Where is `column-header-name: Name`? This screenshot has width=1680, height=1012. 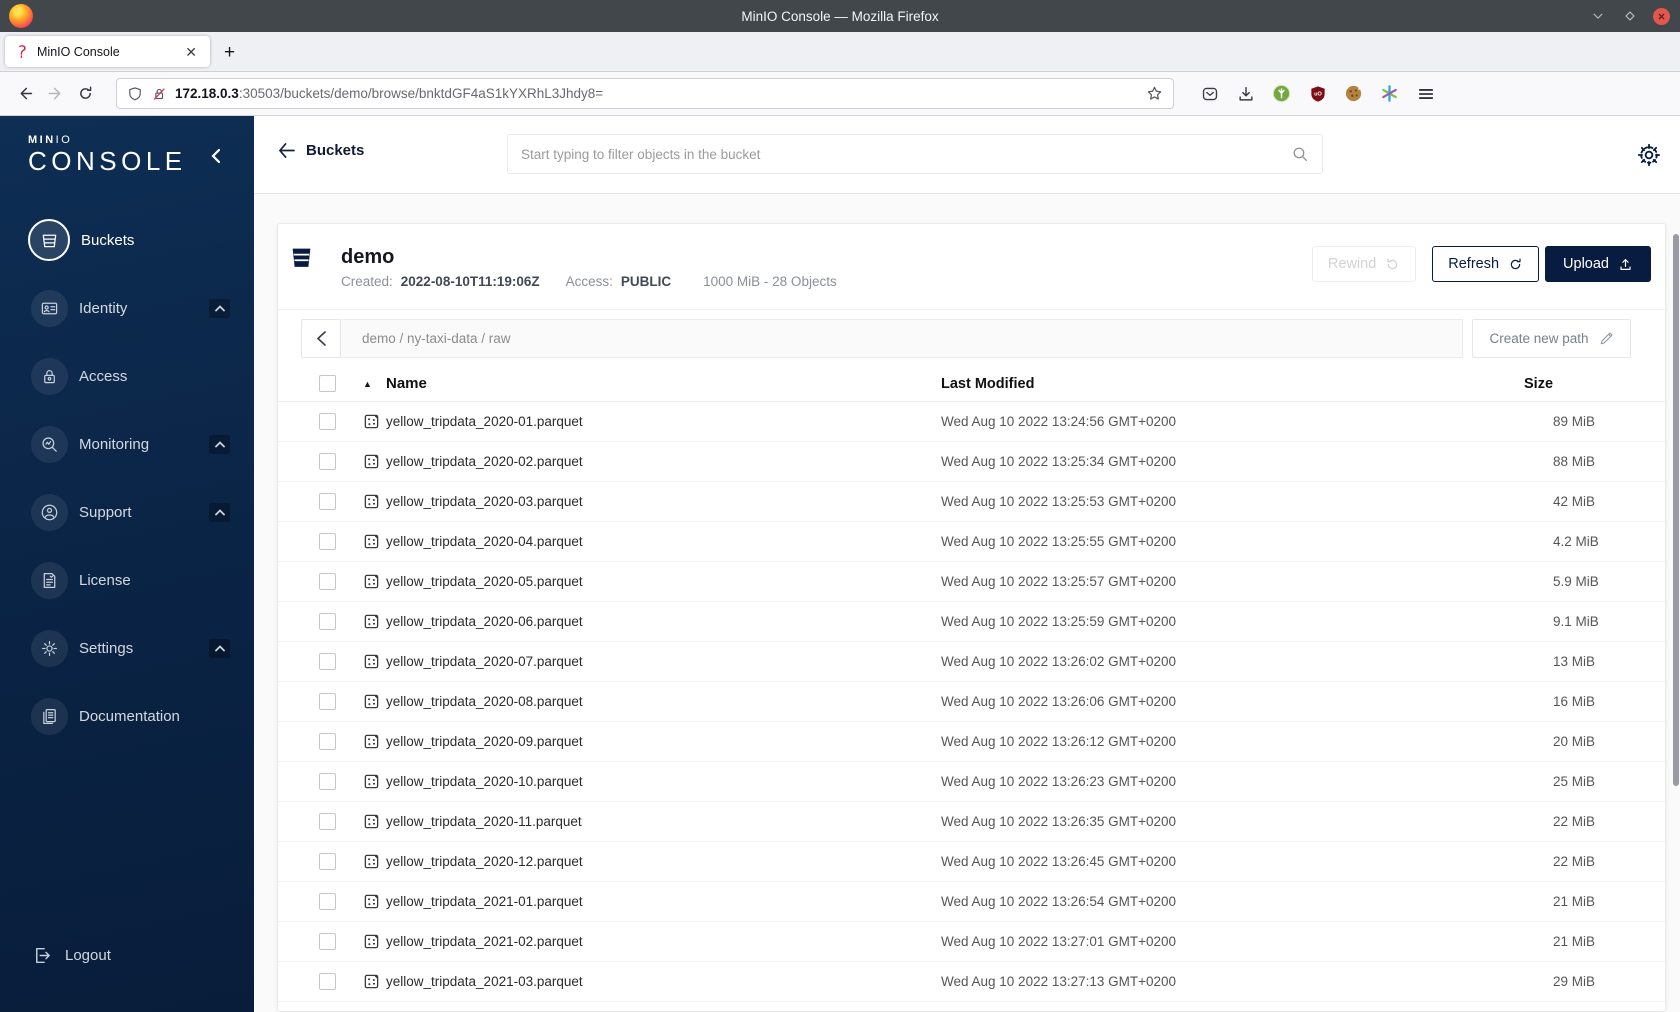
column-header-name: Name is located at coordinates (663, 383).